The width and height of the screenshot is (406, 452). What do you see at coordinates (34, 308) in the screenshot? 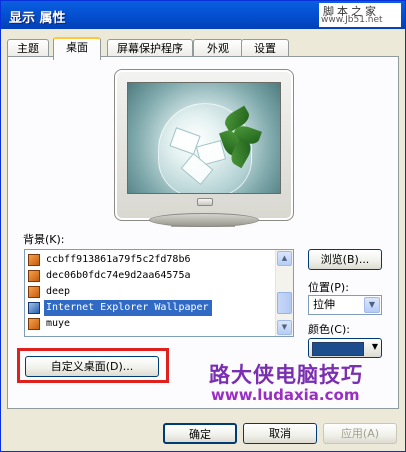
I see `html-file-icon` at bounding box center [34, 308].